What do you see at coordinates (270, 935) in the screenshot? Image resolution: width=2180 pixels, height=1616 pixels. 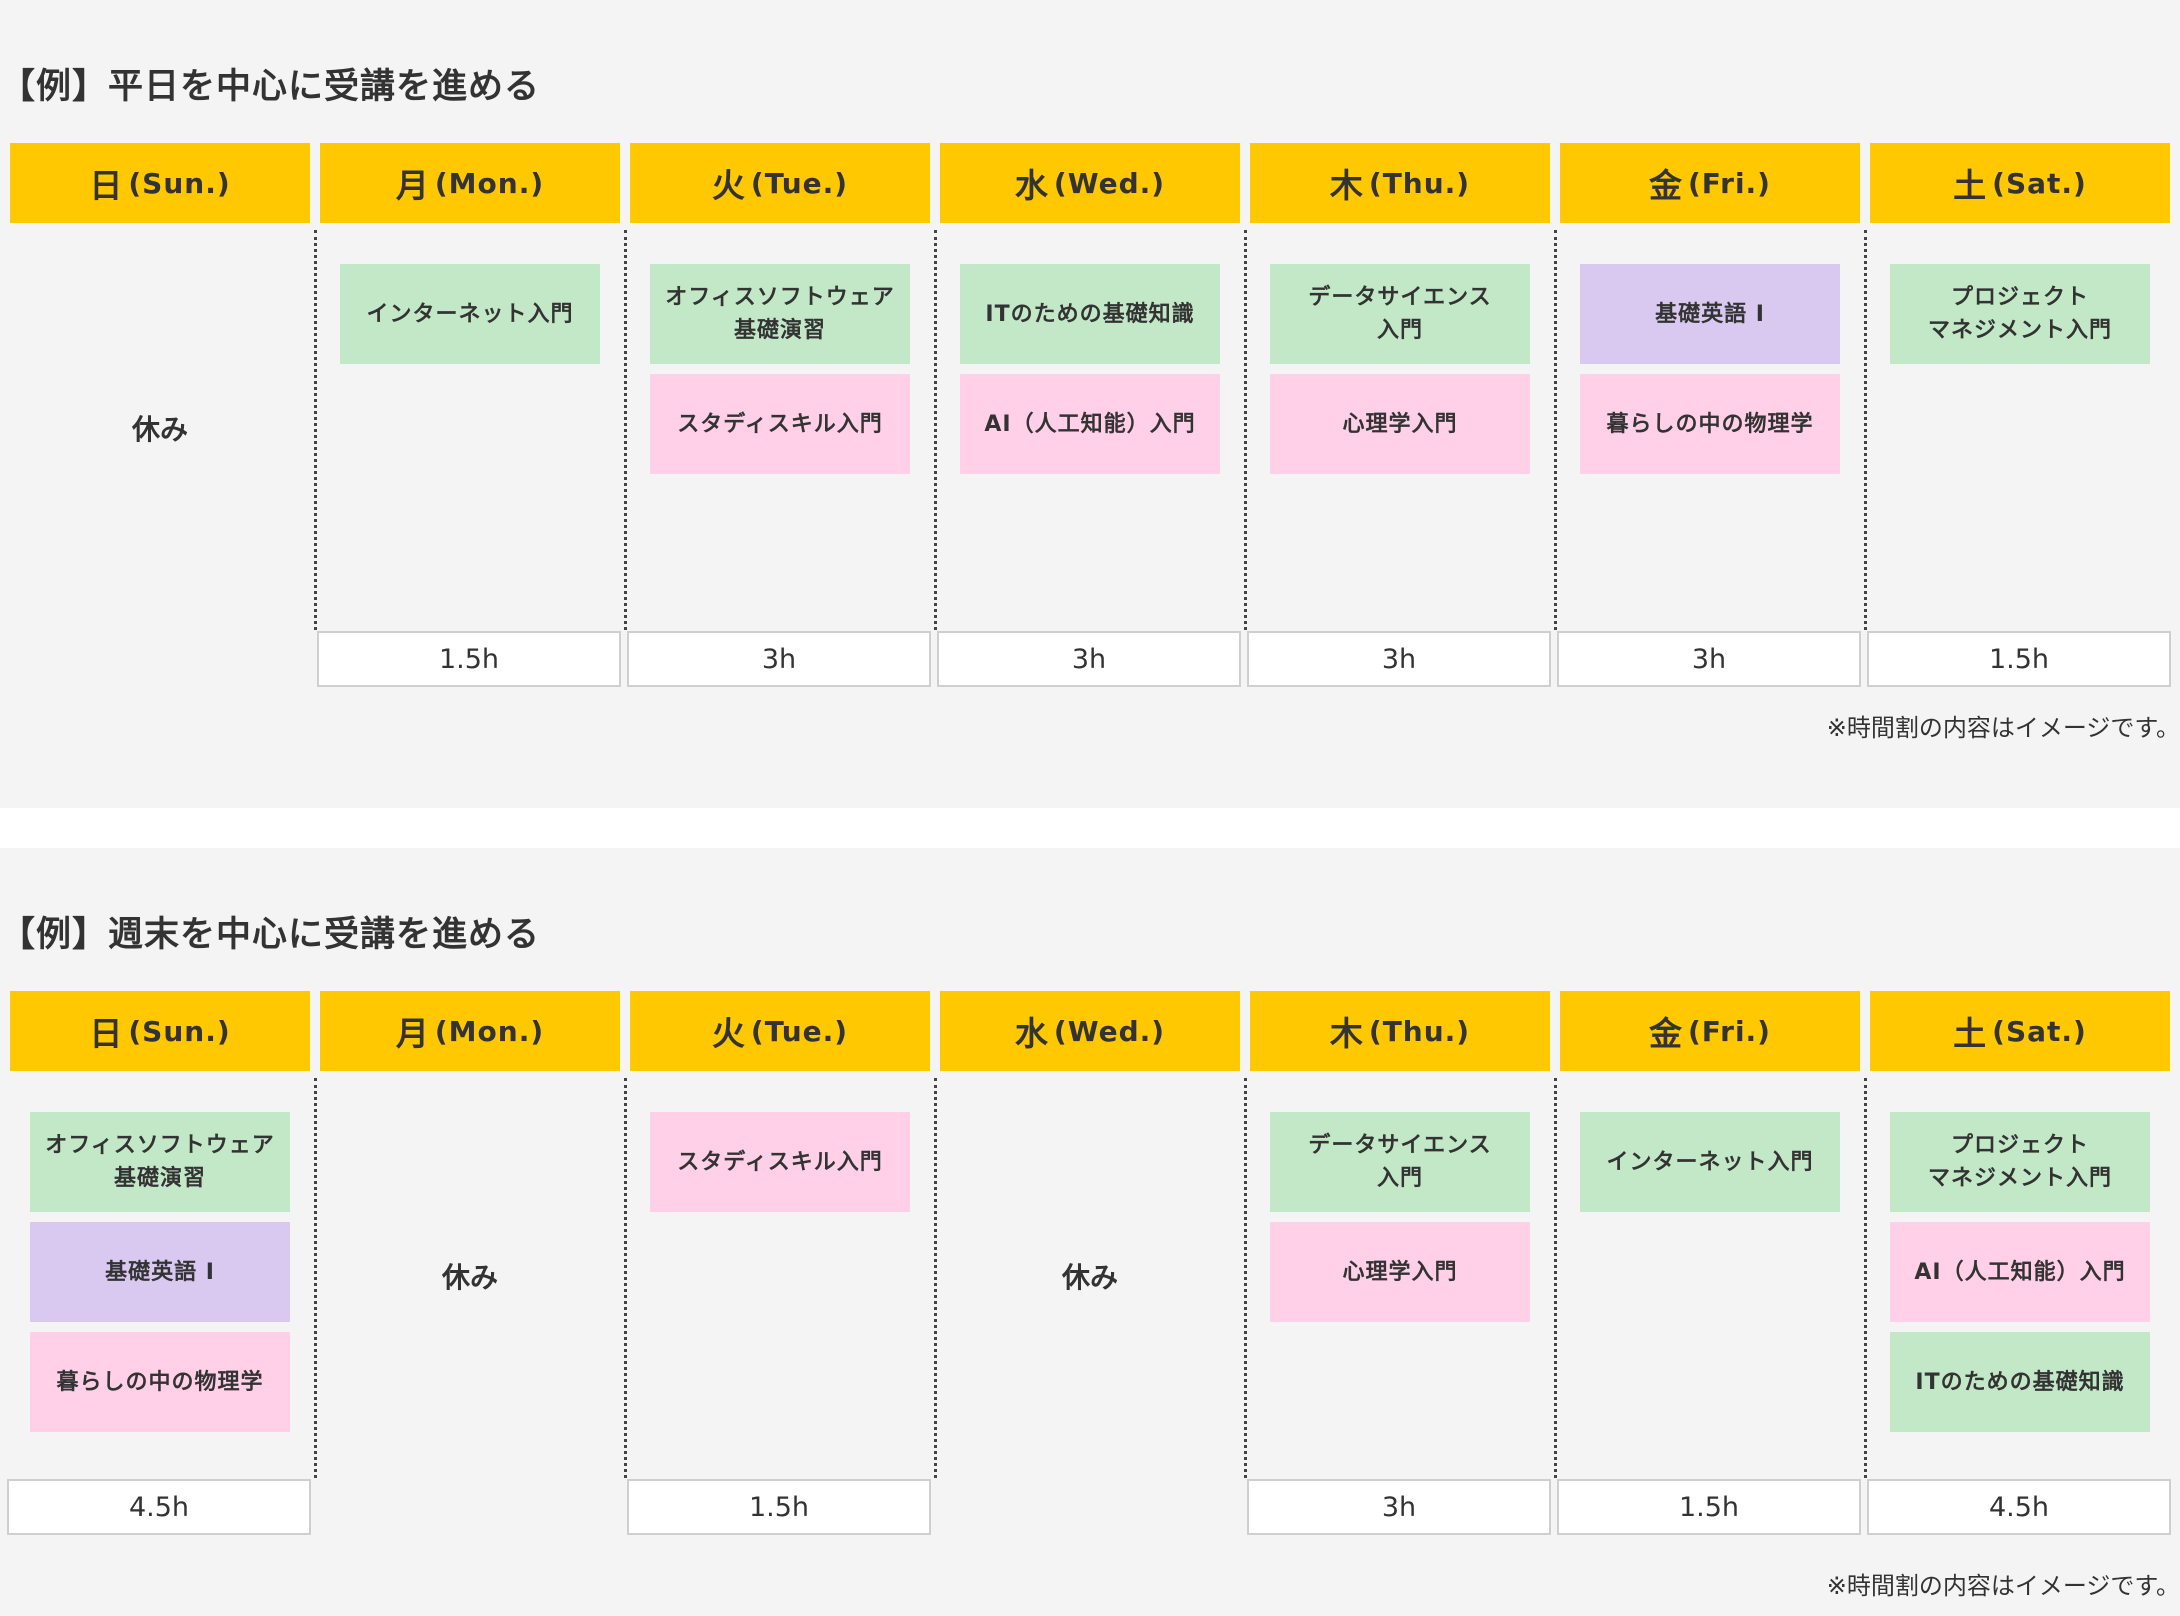 I see `schedule-title: 【例】週末を中心に受講を進める` at bounding box center [270, 935].